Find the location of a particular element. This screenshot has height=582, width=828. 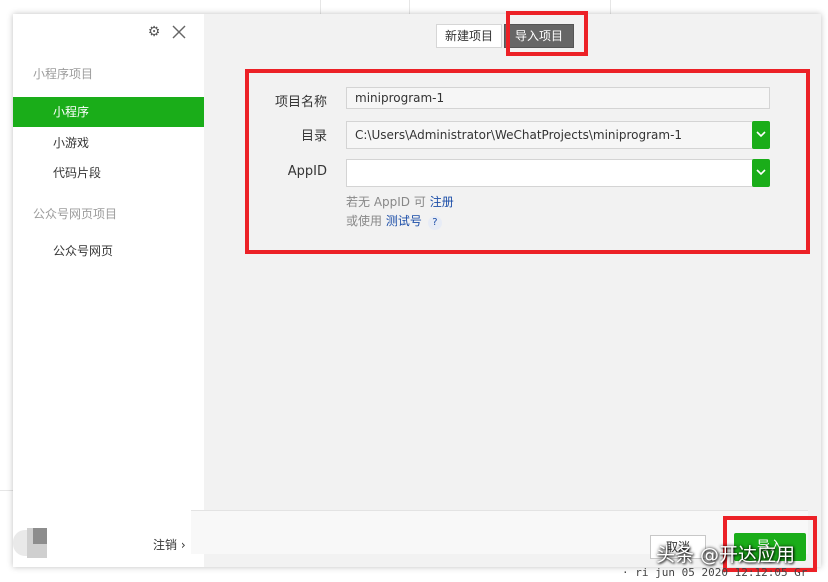

background-code-fragment: · ri jun 05 2020 12:12:05 Gr is located at coordinates (715, 572).